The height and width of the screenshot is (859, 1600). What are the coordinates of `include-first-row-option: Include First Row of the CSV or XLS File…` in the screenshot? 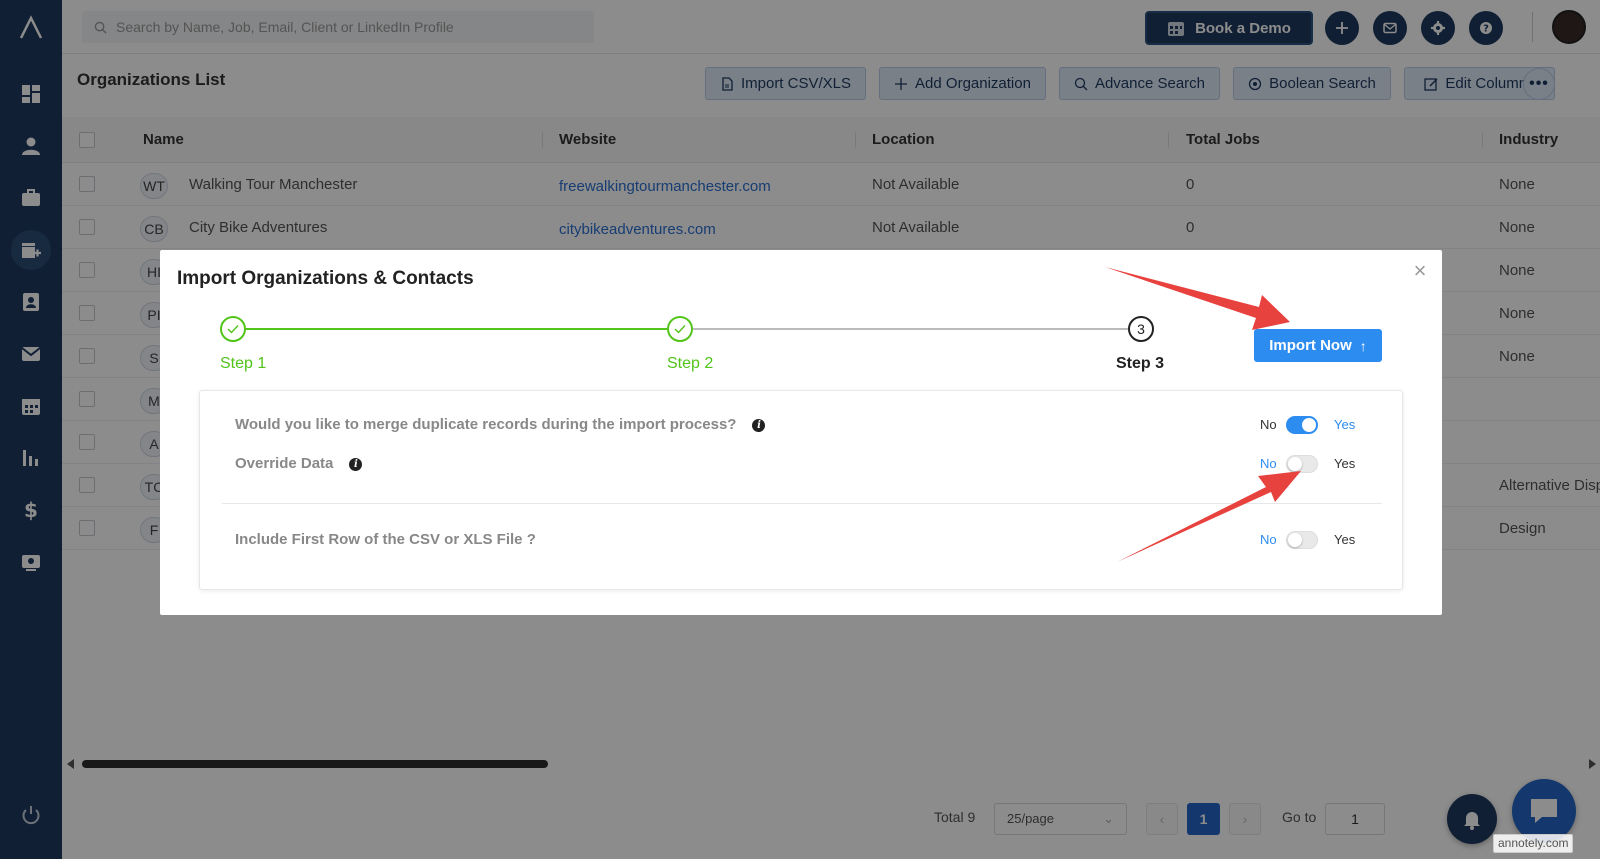 It's located at (385, 539).